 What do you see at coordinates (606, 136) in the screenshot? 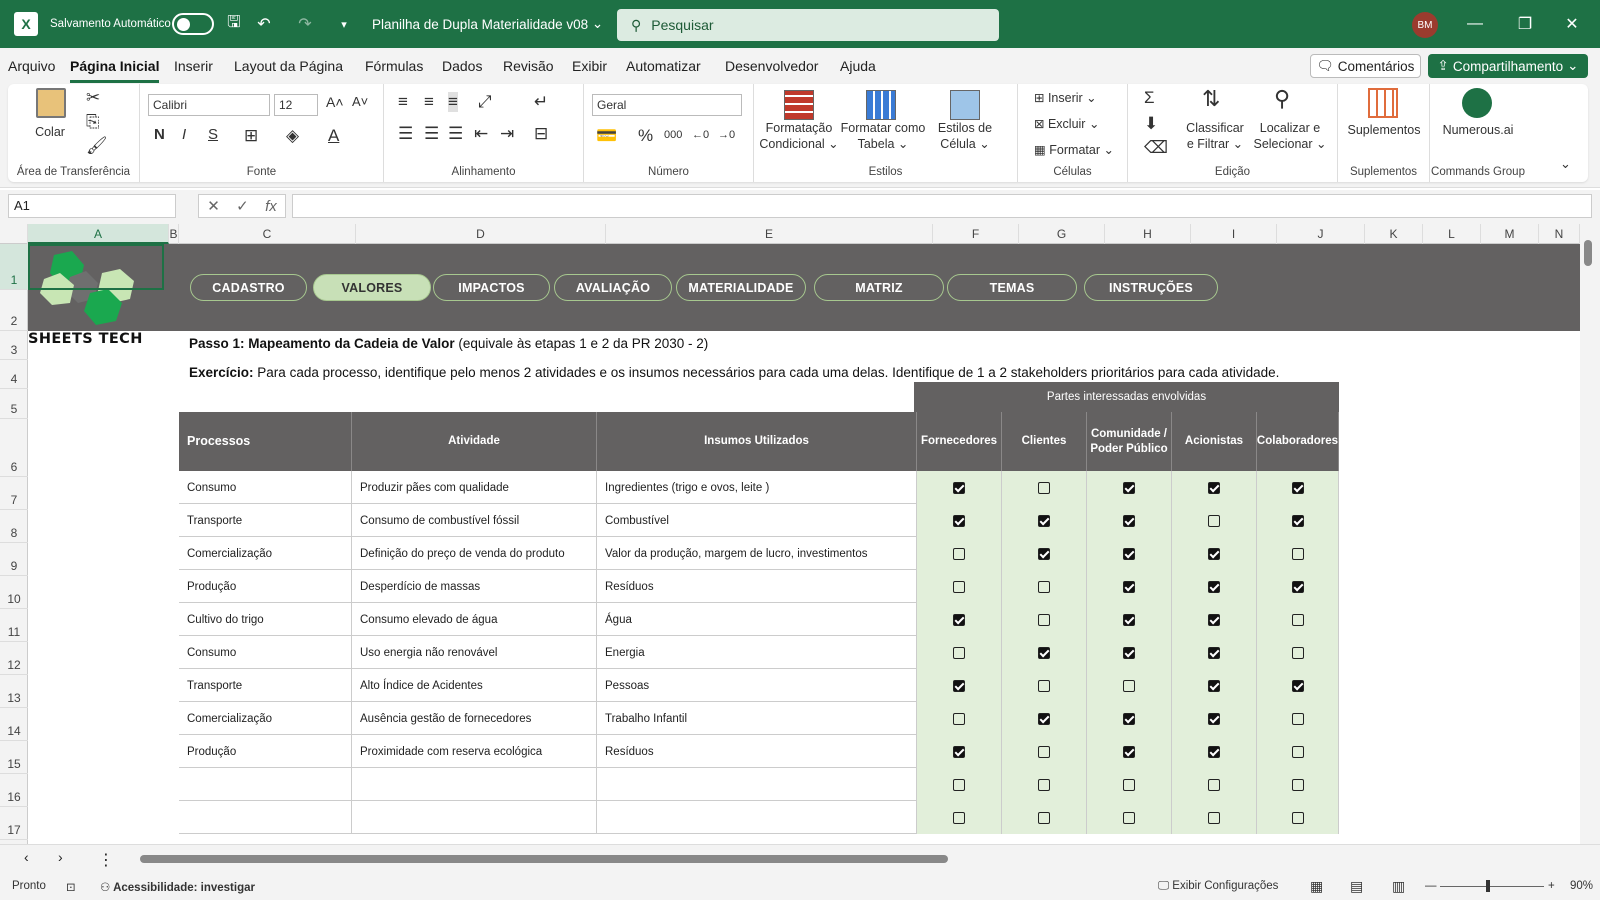
I see `currency-icon: 💳` at bounding box center [606, 136].